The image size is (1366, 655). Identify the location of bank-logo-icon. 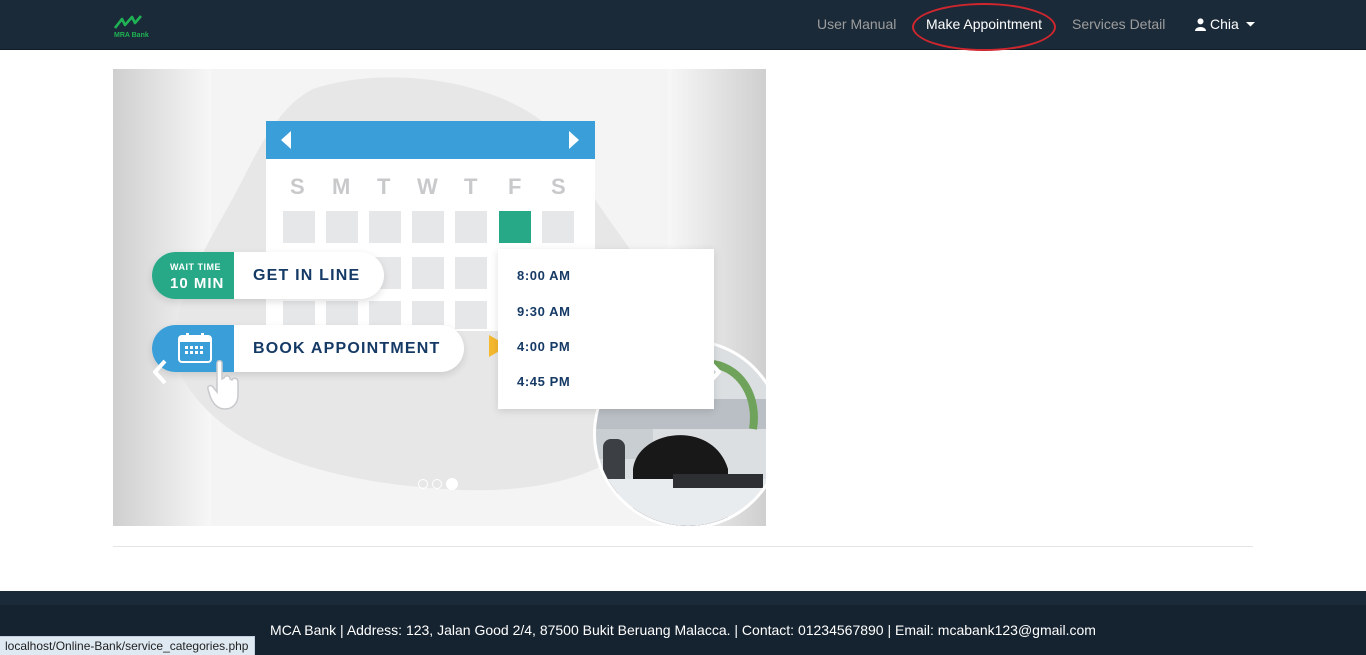
(127, 22).